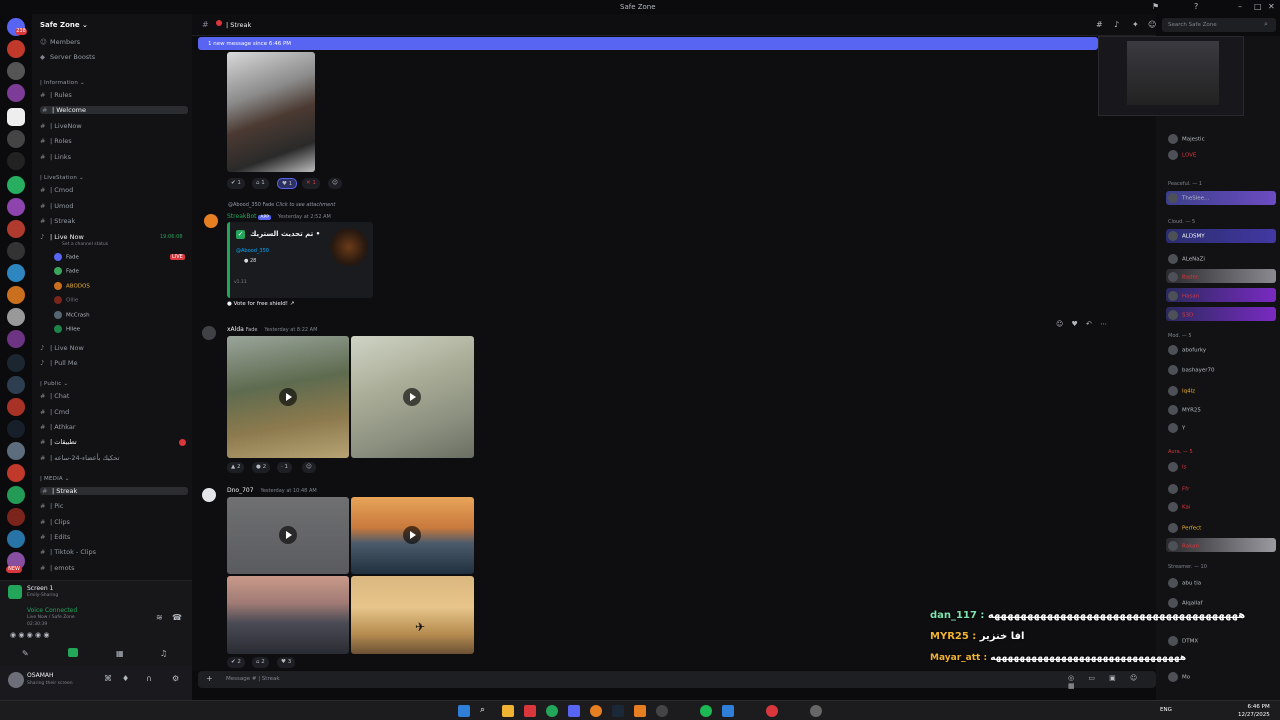 The image size is (1280, 720). I want to click on threads-icon: #, so click(1099, 24).